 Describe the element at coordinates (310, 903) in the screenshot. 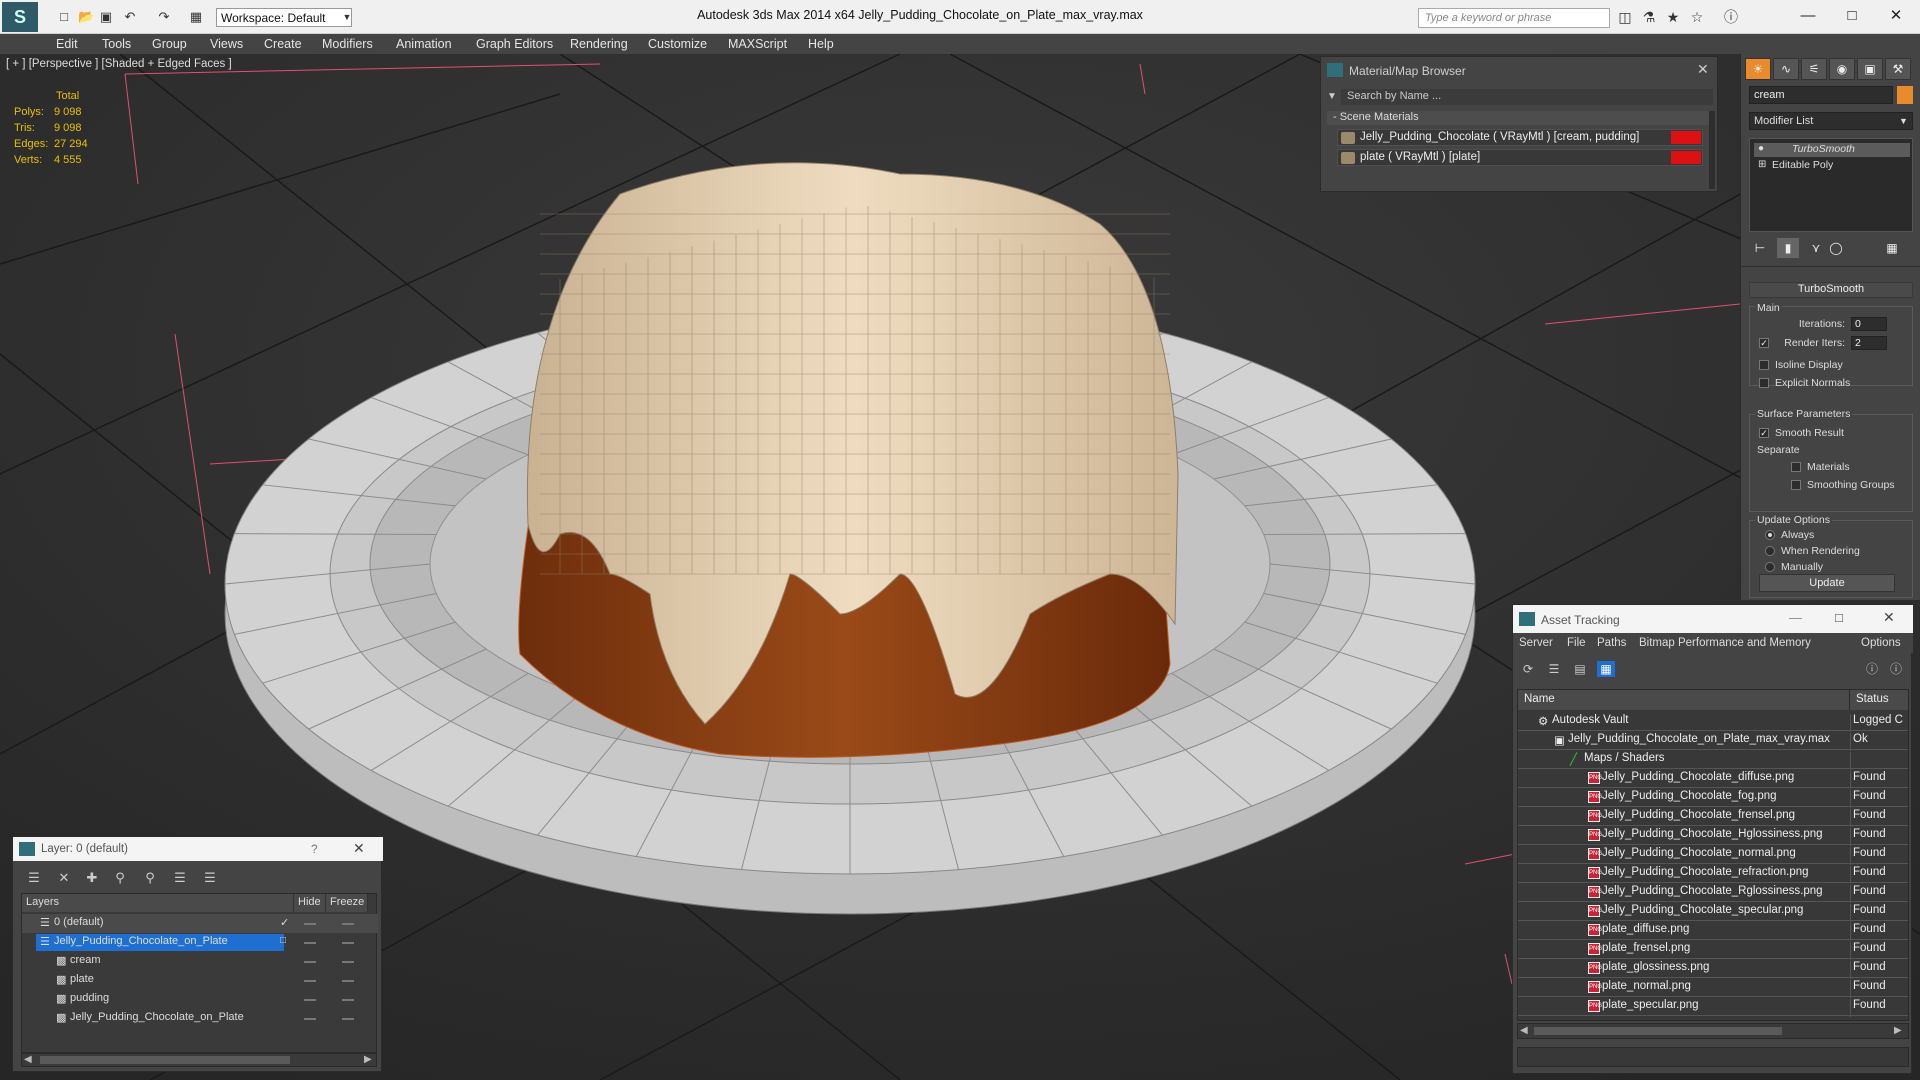

I see `column-header-hide: Hide` at that location.